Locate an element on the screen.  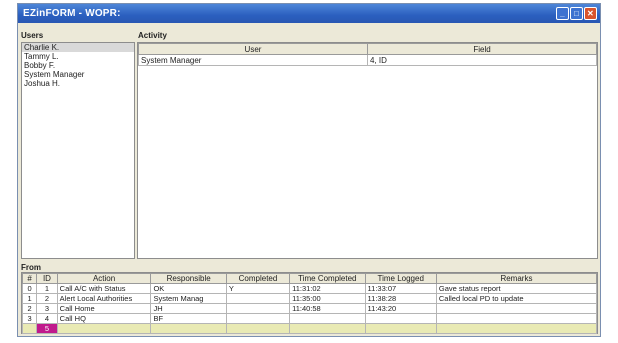
table-cell: BF is located at coordinates (188, 318).